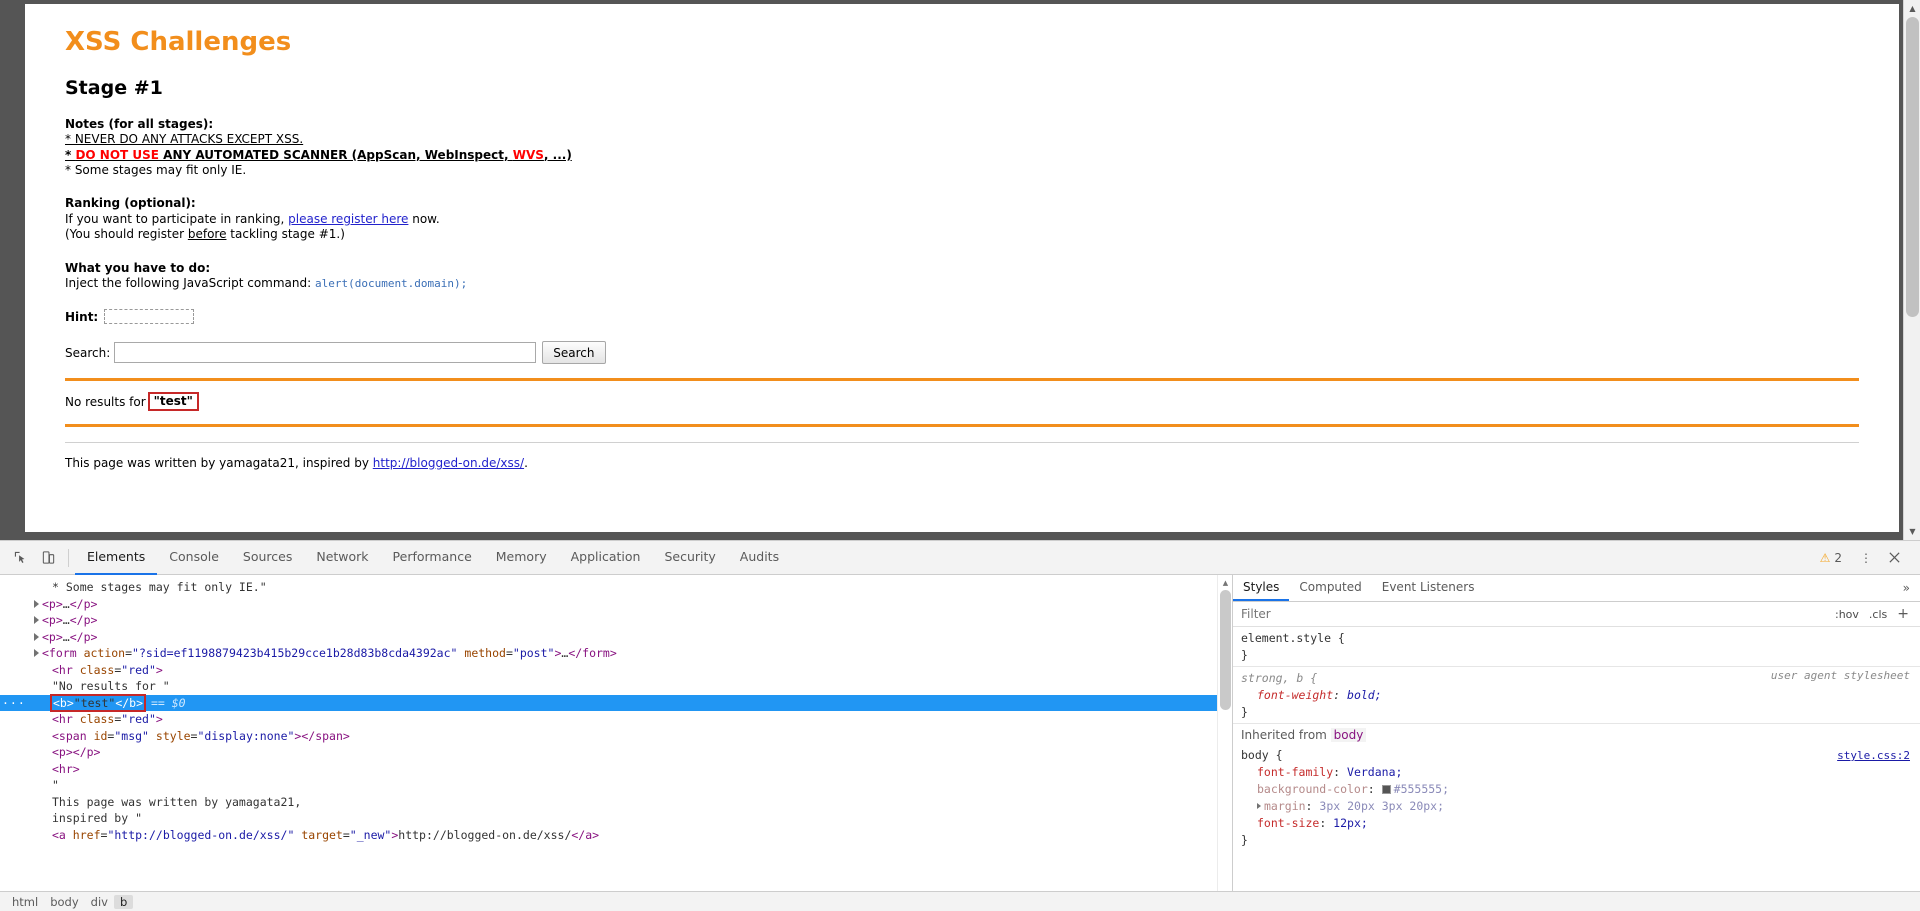 Image resolution: width=1920 pixels, height=911 pixels. I want to click on dom-tree-row: ", so click(616, 785).